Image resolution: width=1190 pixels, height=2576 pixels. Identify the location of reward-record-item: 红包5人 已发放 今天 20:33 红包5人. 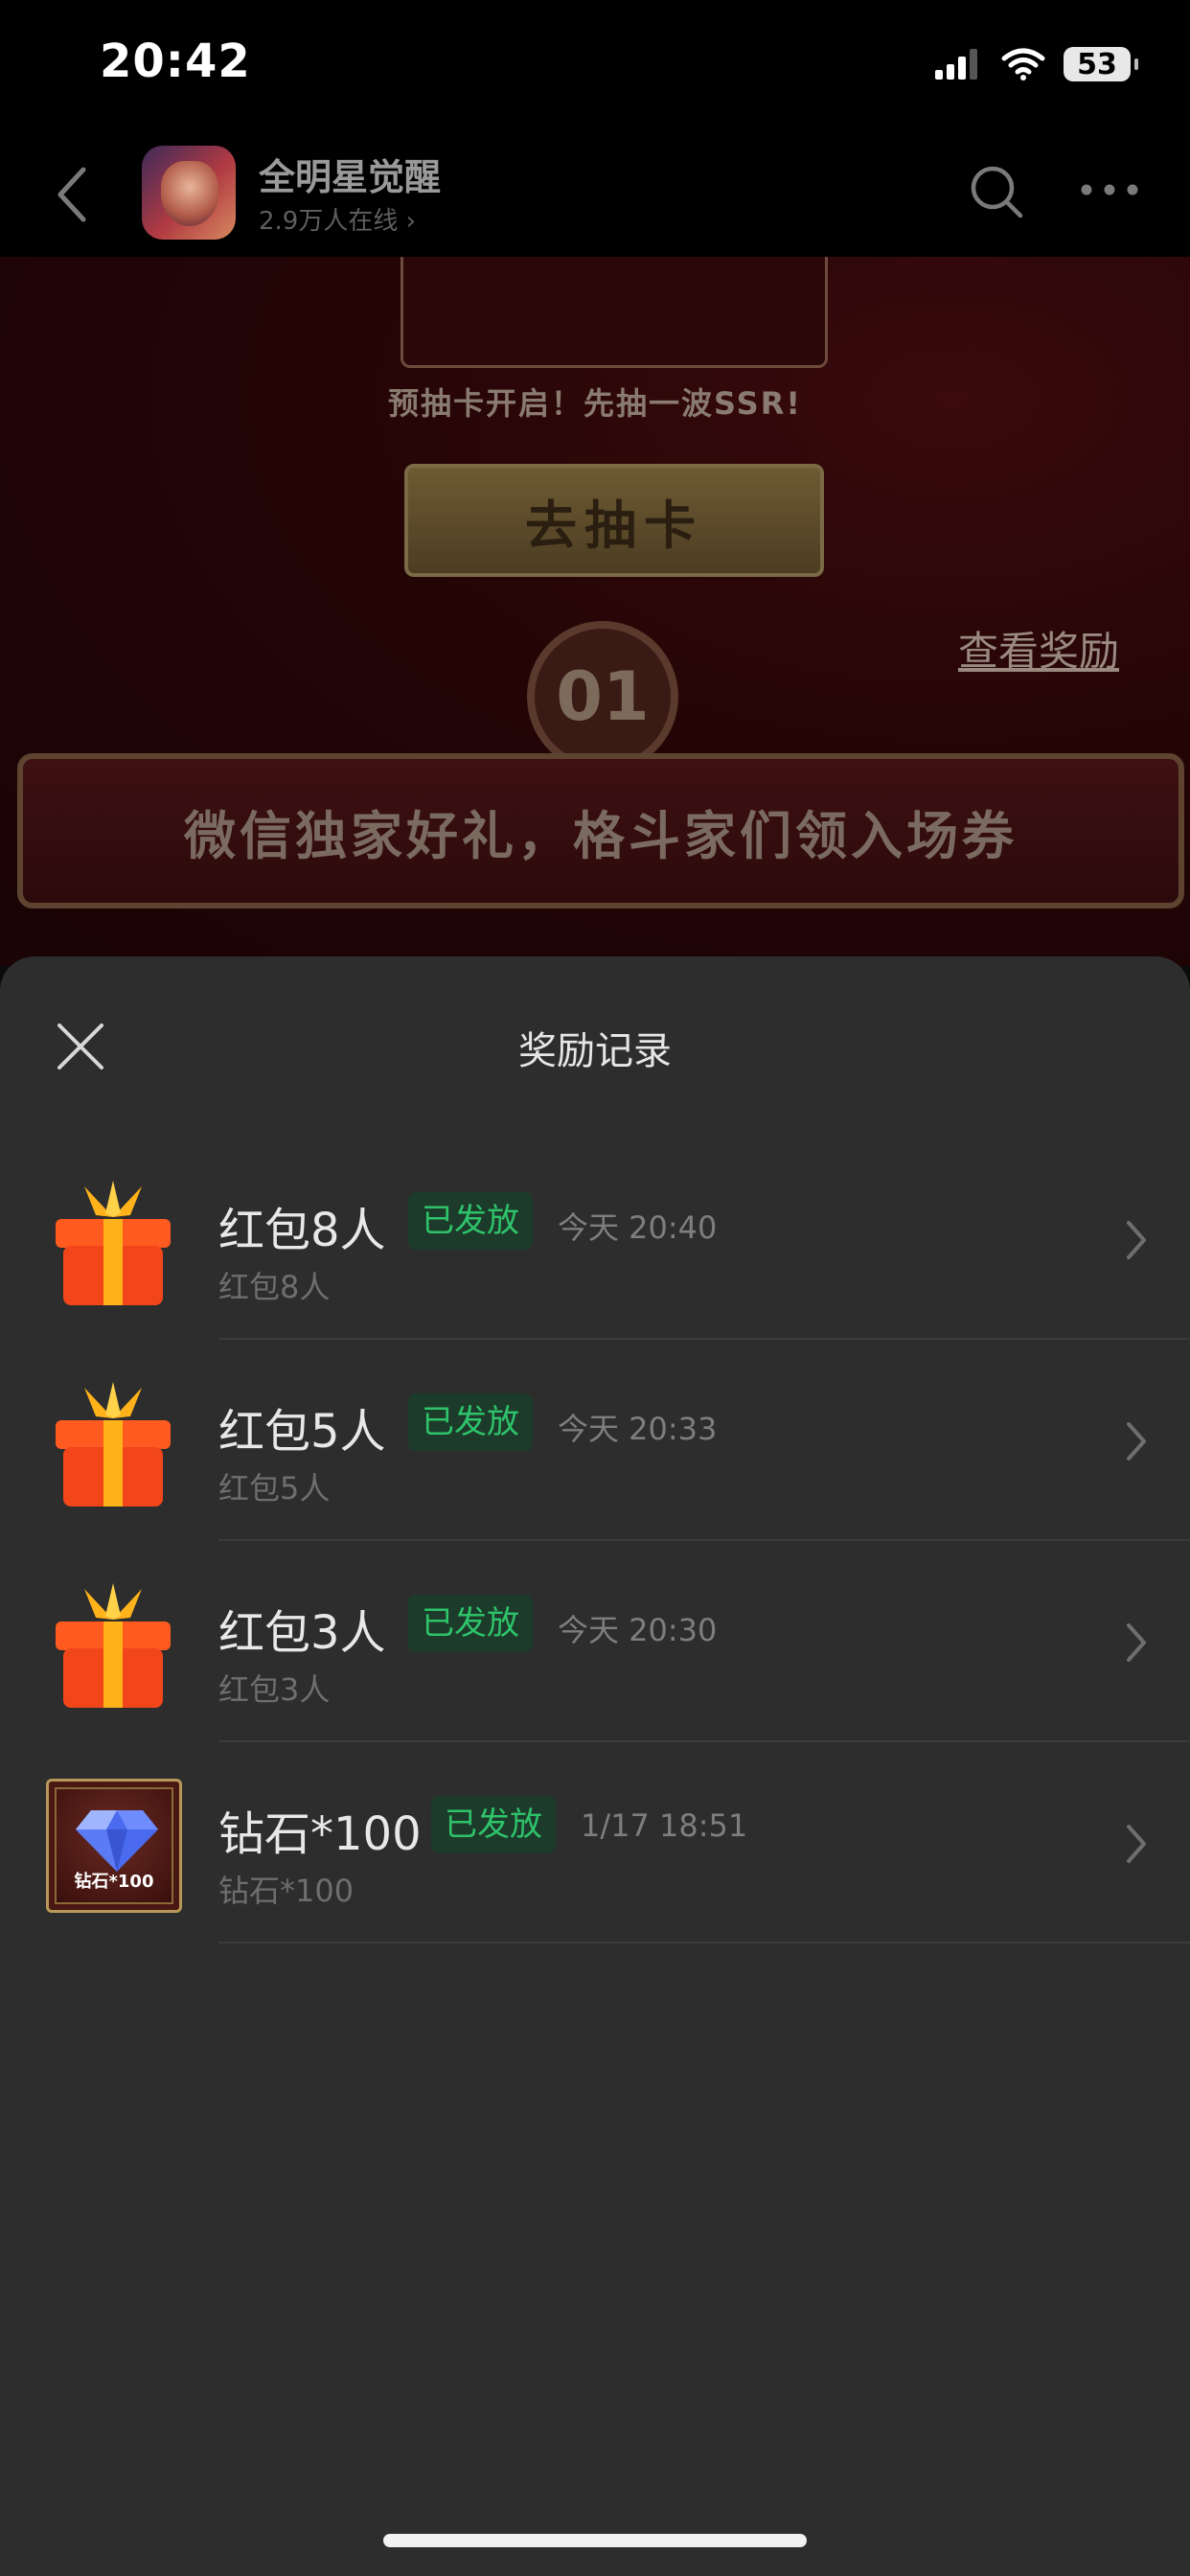
(595, 1440).